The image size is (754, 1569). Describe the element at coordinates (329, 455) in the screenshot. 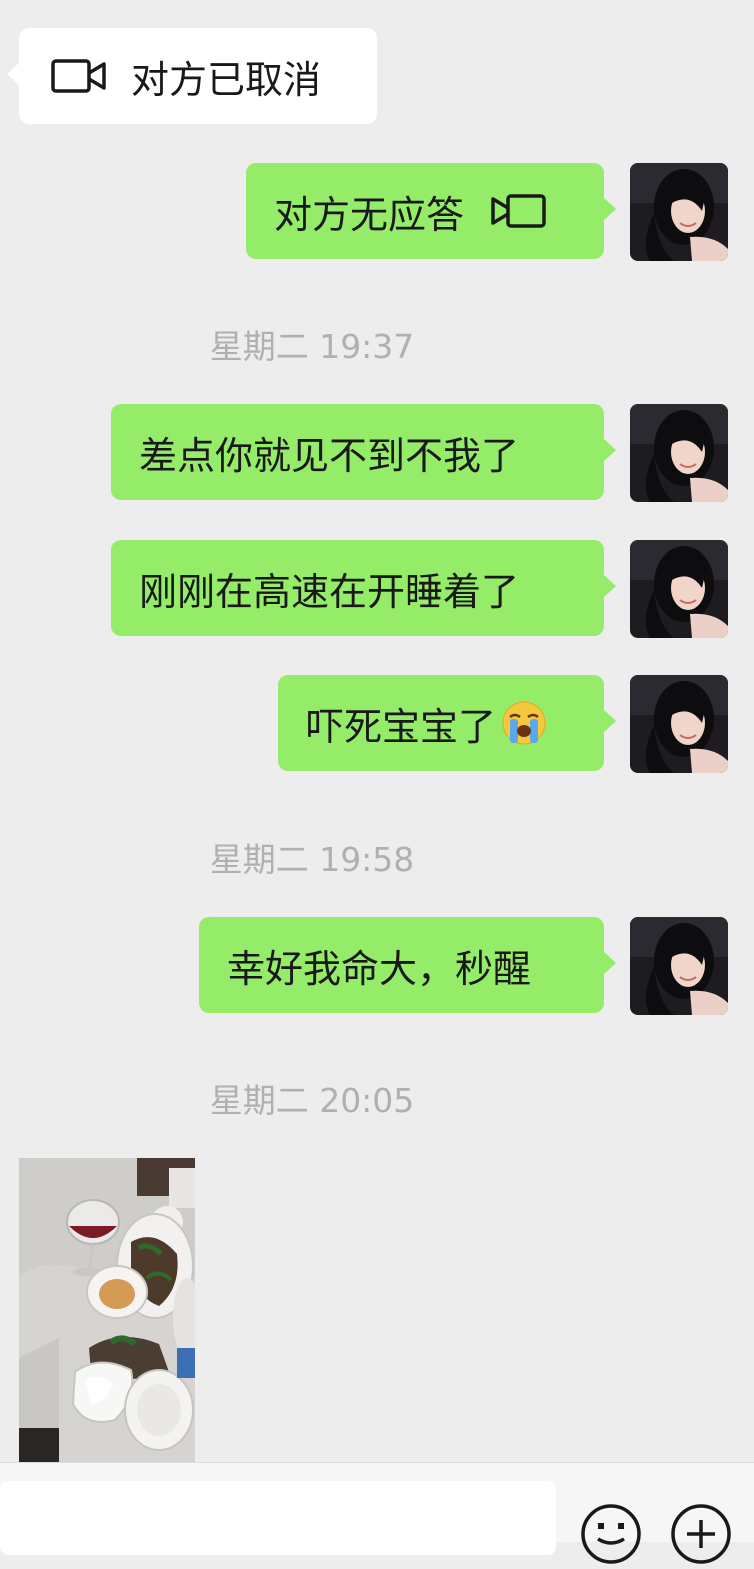

I see `message-text: 差点你就见不到不我了` at that location.